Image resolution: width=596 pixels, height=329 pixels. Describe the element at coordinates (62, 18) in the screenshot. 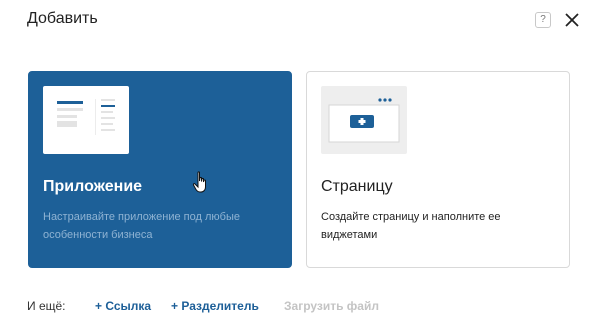

I see `dialog-title: Добавить` at that location.